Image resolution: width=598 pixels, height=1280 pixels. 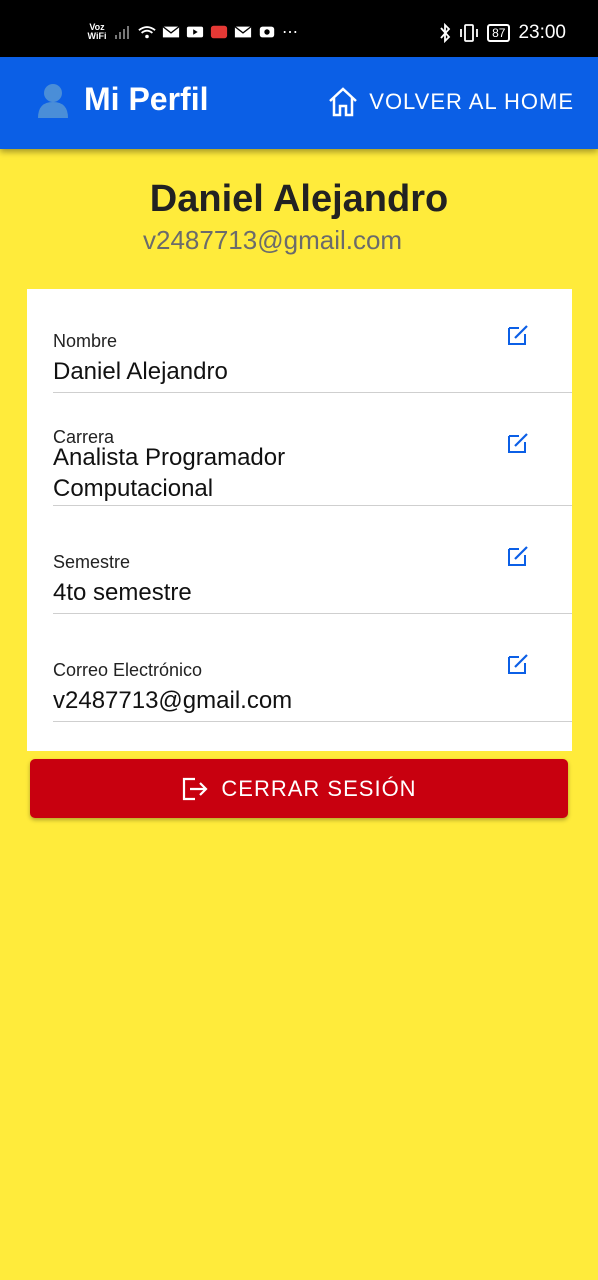 What do you see at coordinates (299, 103) in the screenshot?
I see `app-bar: Mi Perfil VOLVER AL HOME` at bounding box center [299, 103].